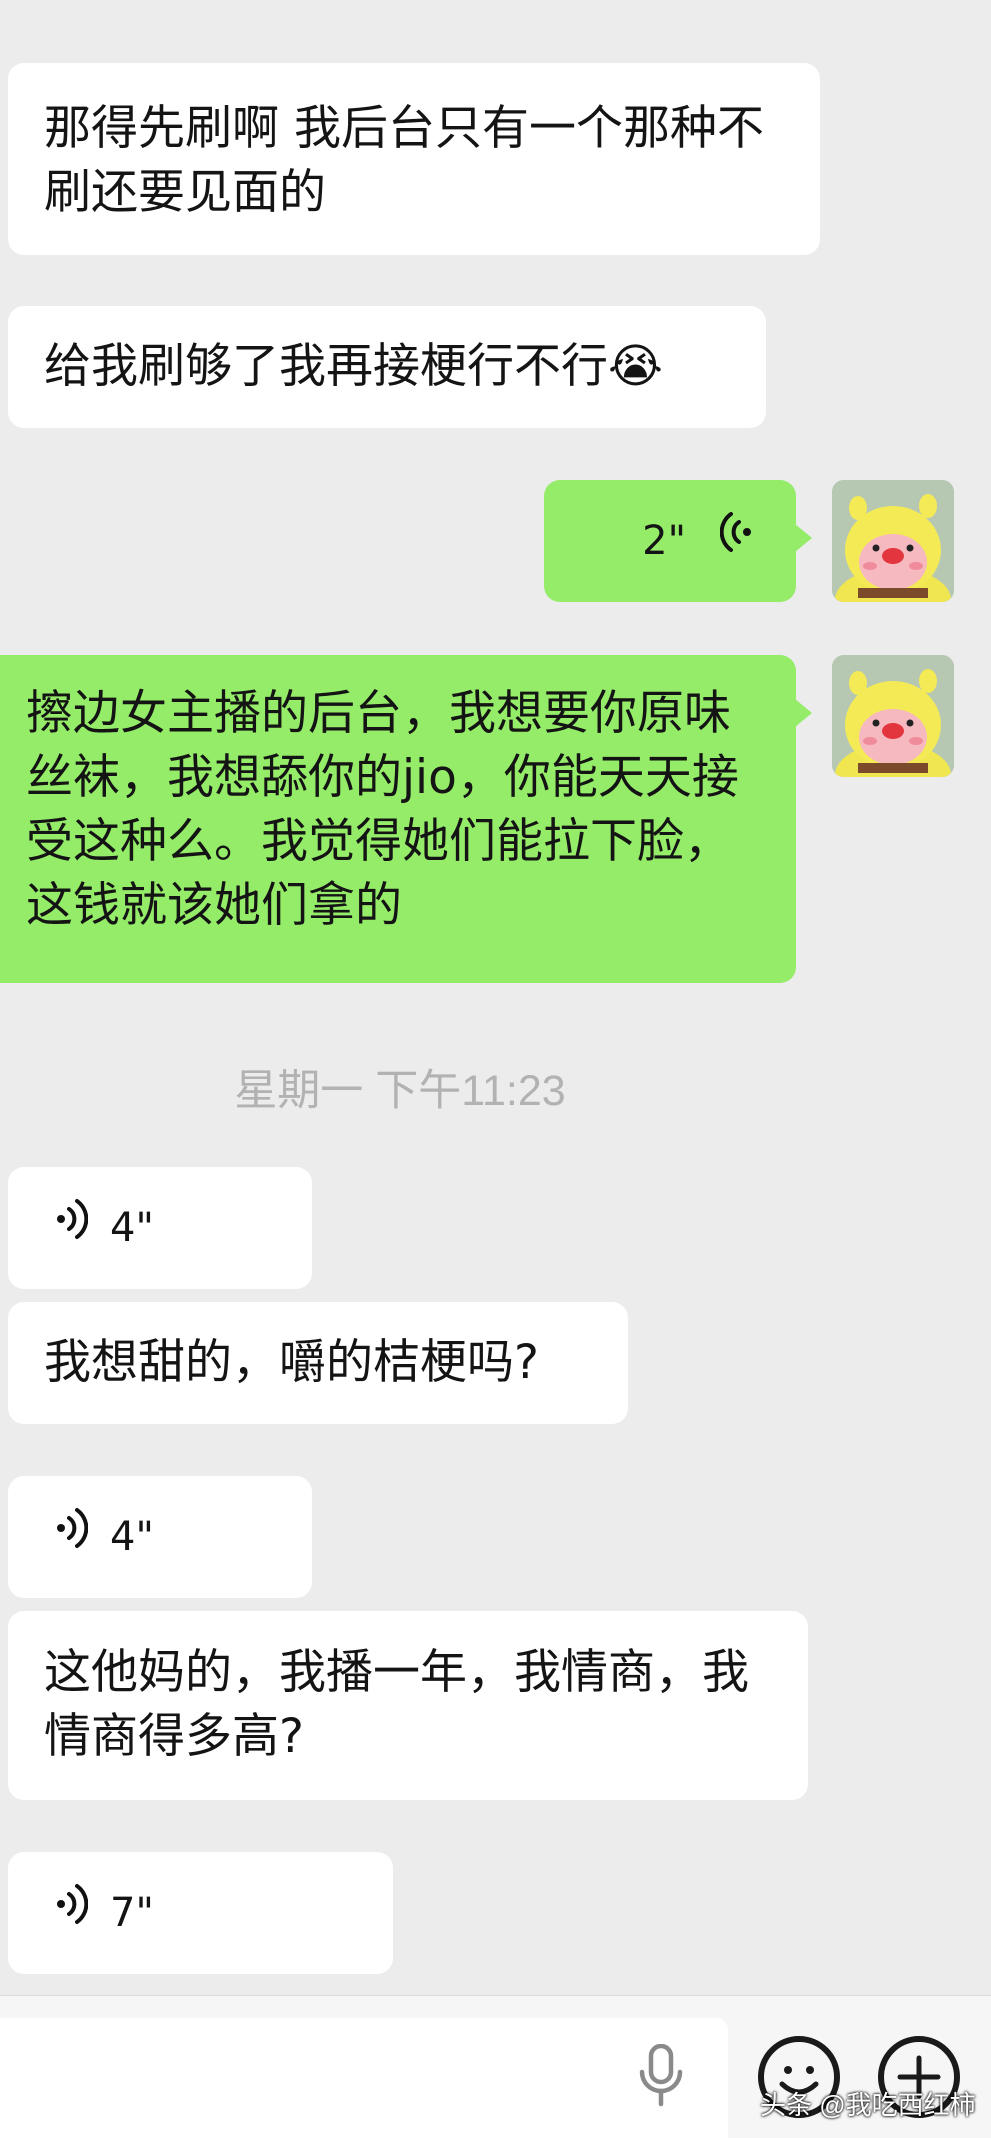 The width and height of the screenshot is (991, 2138). Describe the element at coordinates (400, 1091) in the screenshot. I see `message-timestamp: 星期一 下午11:23` at that location.